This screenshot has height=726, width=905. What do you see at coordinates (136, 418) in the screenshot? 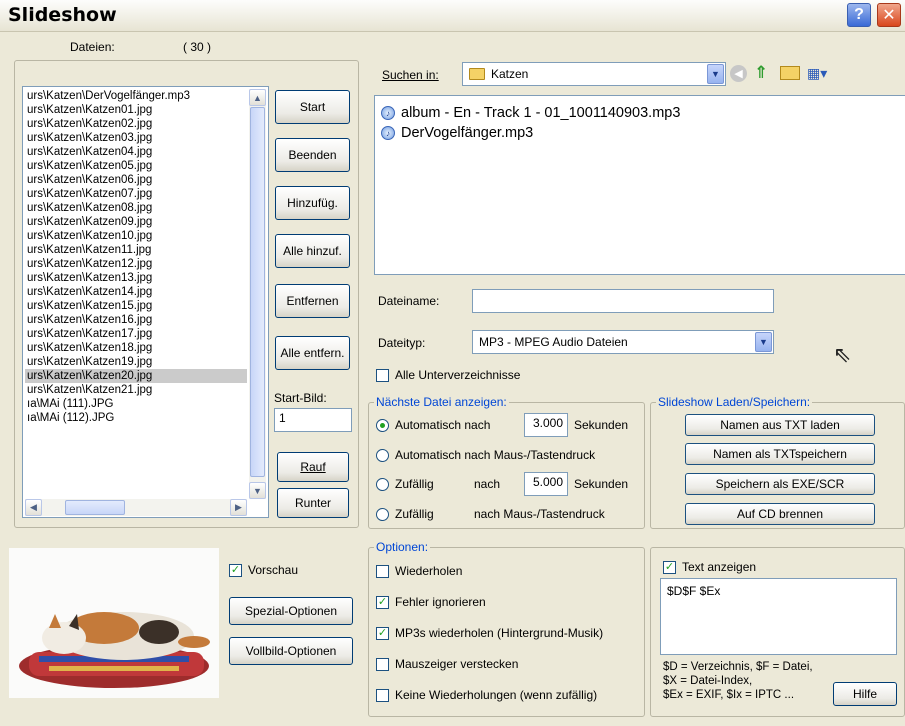
I see `list-item: ıa\MAi (112).JPG` at bounding box center [136, 418].